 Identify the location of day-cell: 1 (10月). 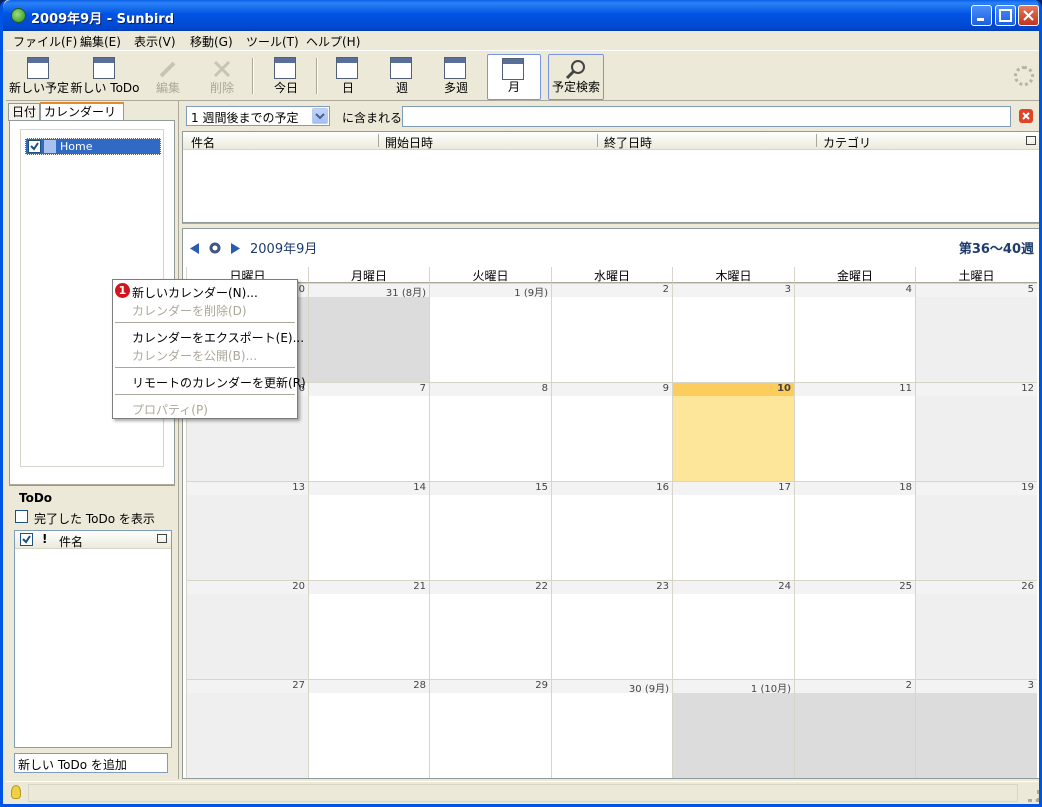
(733, 728).